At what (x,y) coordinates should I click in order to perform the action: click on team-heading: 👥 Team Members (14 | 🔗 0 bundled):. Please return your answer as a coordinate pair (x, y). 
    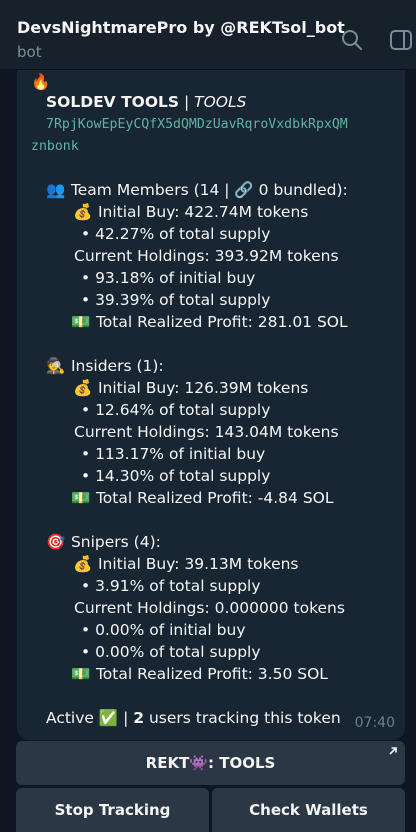
    Looking at the image, I should click on (197, 190).